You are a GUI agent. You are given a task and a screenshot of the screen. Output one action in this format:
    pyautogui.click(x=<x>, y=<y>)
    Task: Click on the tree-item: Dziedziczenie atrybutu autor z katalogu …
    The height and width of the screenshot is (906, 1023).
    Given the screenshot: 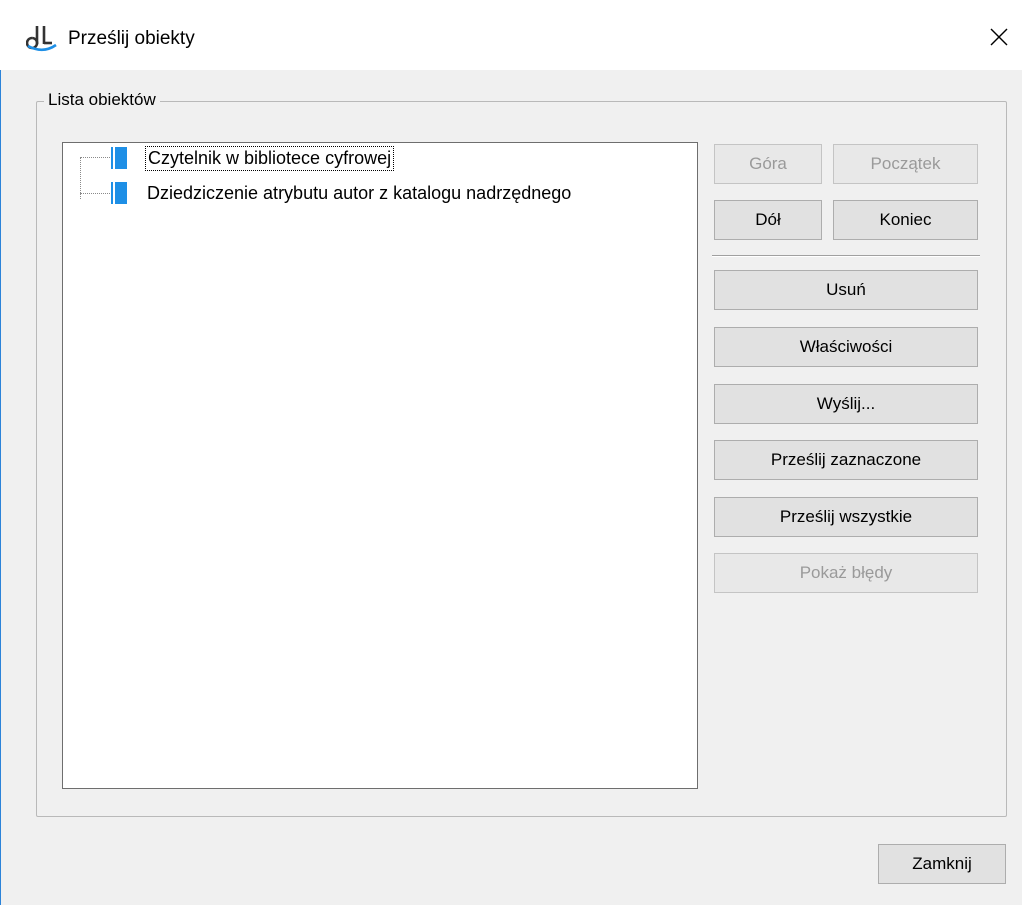 What is the action you would take?
    pyautogui.click(x=342, y=193)
    